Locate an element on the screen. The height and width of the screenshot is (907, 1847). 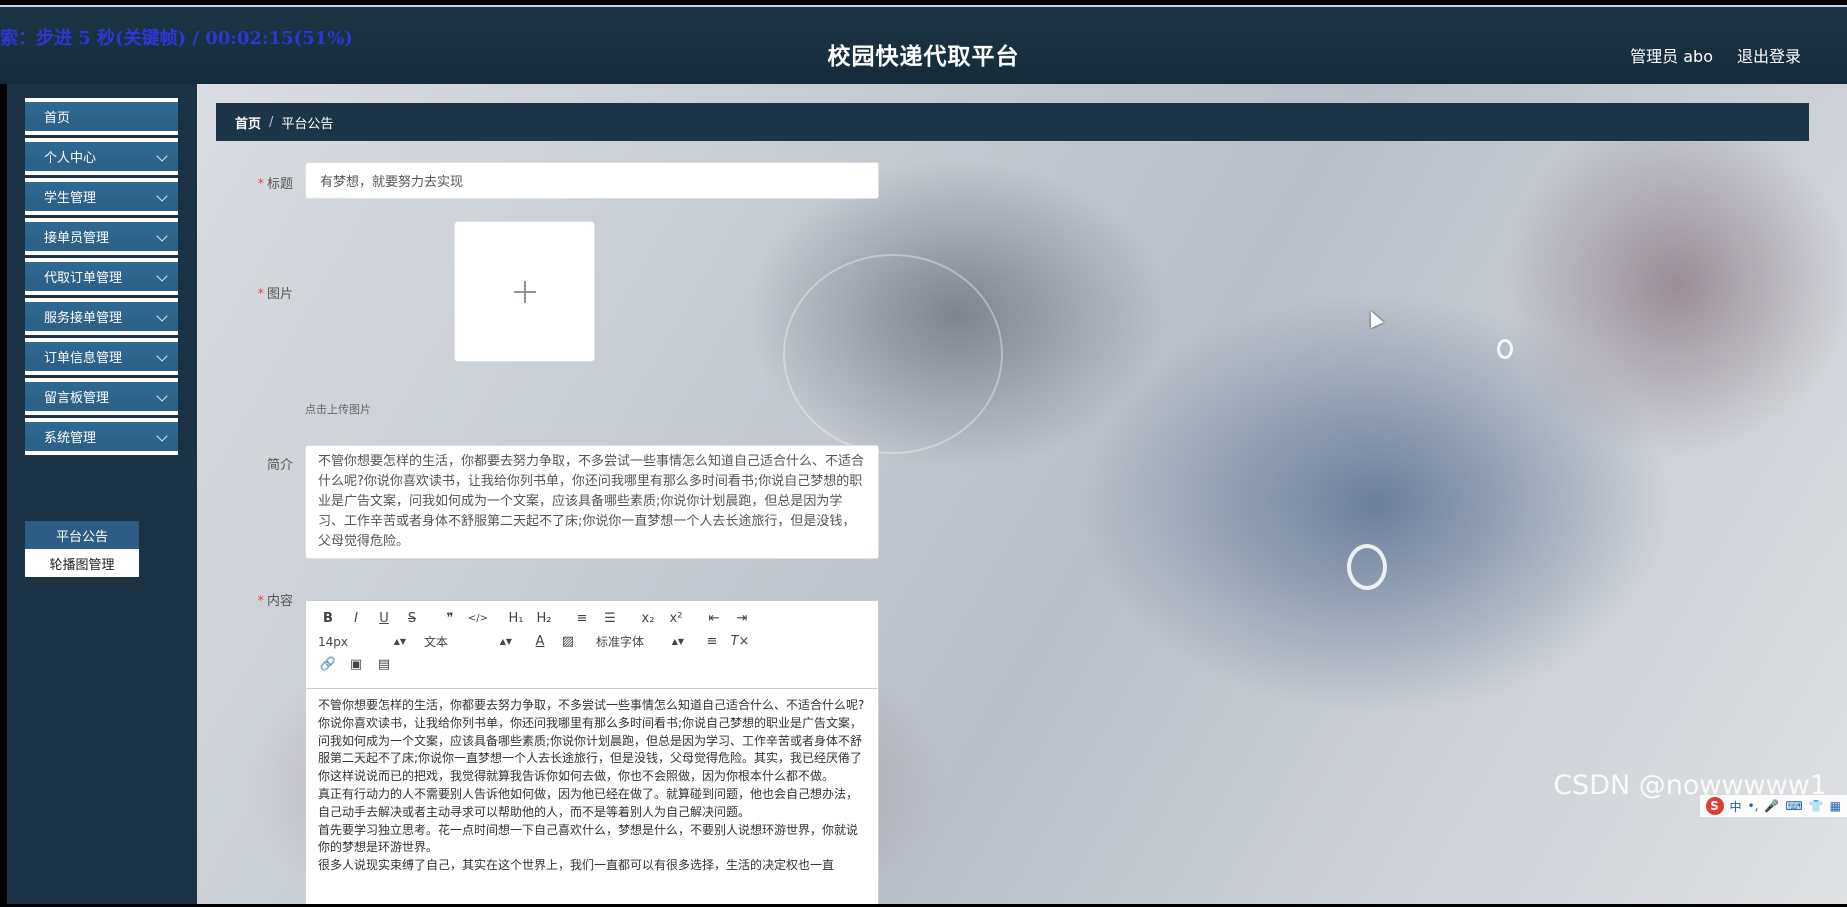
sidebar-item-service-order-management: 服务接单管理 is located at coordinates (101, 316).